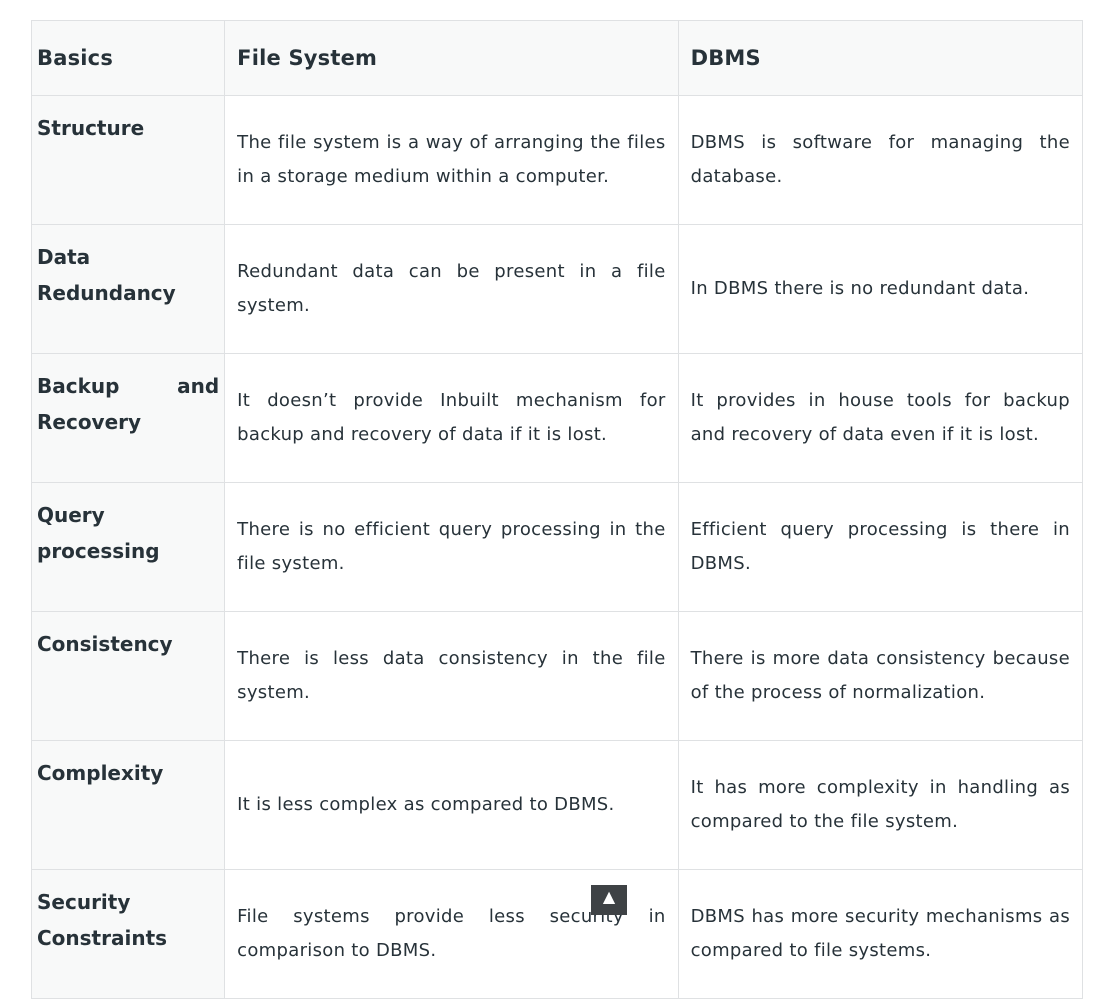 Image resolution: width=1113 pixels, height=999 pixels. Describe the element at coordinates (451, 805) in the screenshot. I see `file-system-cell: It is less complex as compared to DBMS.` at that location.